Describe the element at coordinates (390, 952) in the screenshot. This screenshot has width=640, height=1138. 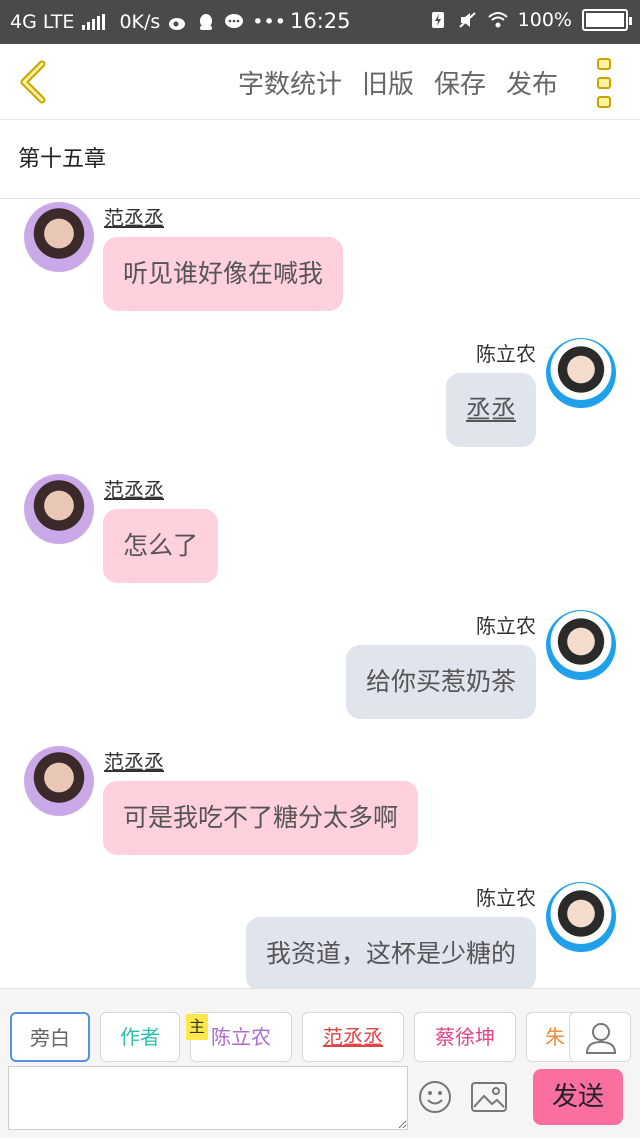
I see `message-bubble: 我资道，这杯是少糖的` at that location.